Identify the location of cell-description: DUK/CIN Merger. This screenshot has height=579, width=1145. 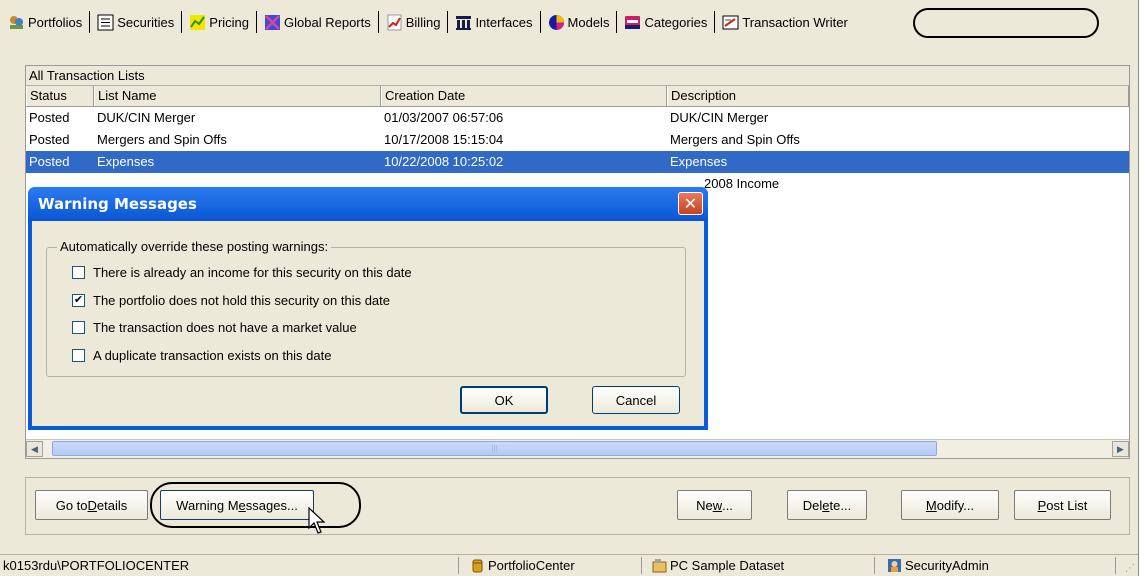
(719, 117).